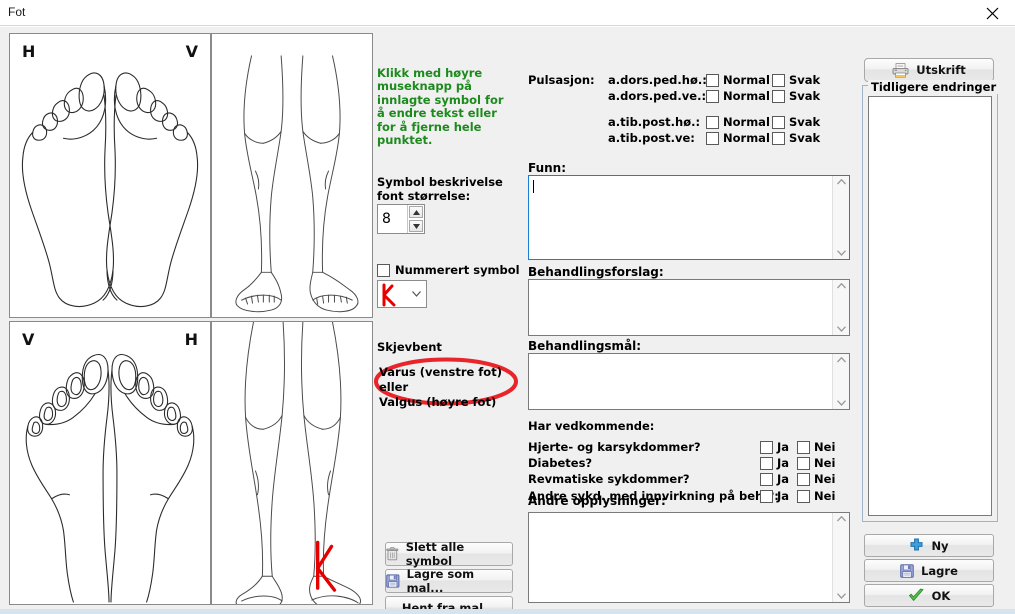 Image resolution: width=1015 pixels, height=614 pixels. What do you see at coordinates (416, 294) in the screenshot?
I see `combobox-arrow` at bounding box center [416, 294].